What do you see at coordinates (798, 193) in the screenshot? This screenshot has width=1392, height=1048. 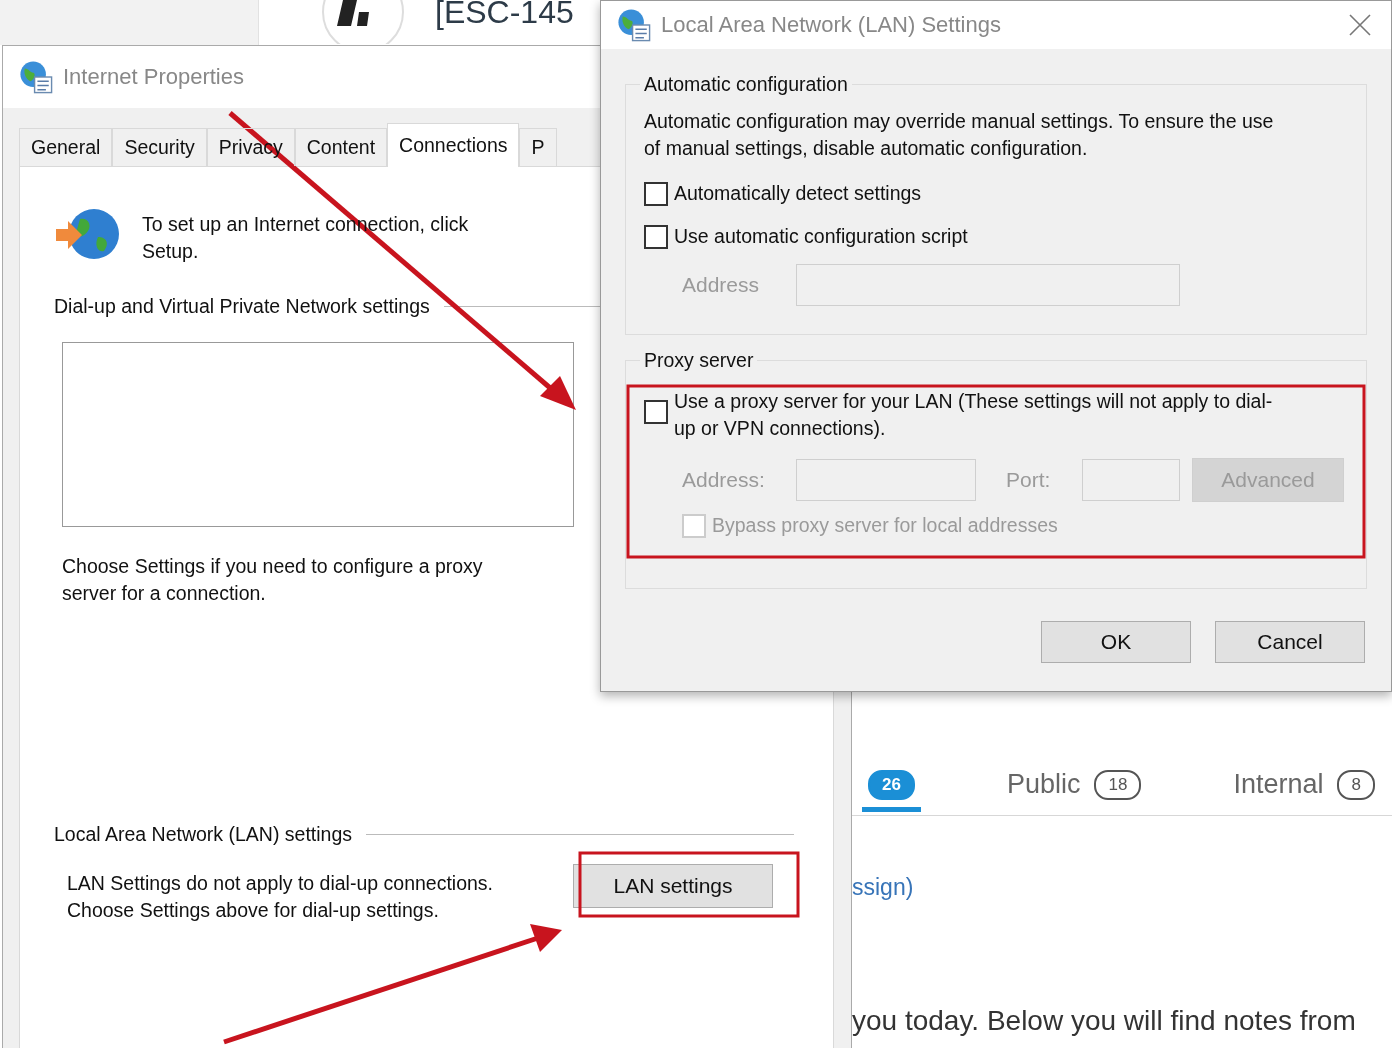 I see `checkbox-label: Automatically detect settings` at bounding box center [798, 193].